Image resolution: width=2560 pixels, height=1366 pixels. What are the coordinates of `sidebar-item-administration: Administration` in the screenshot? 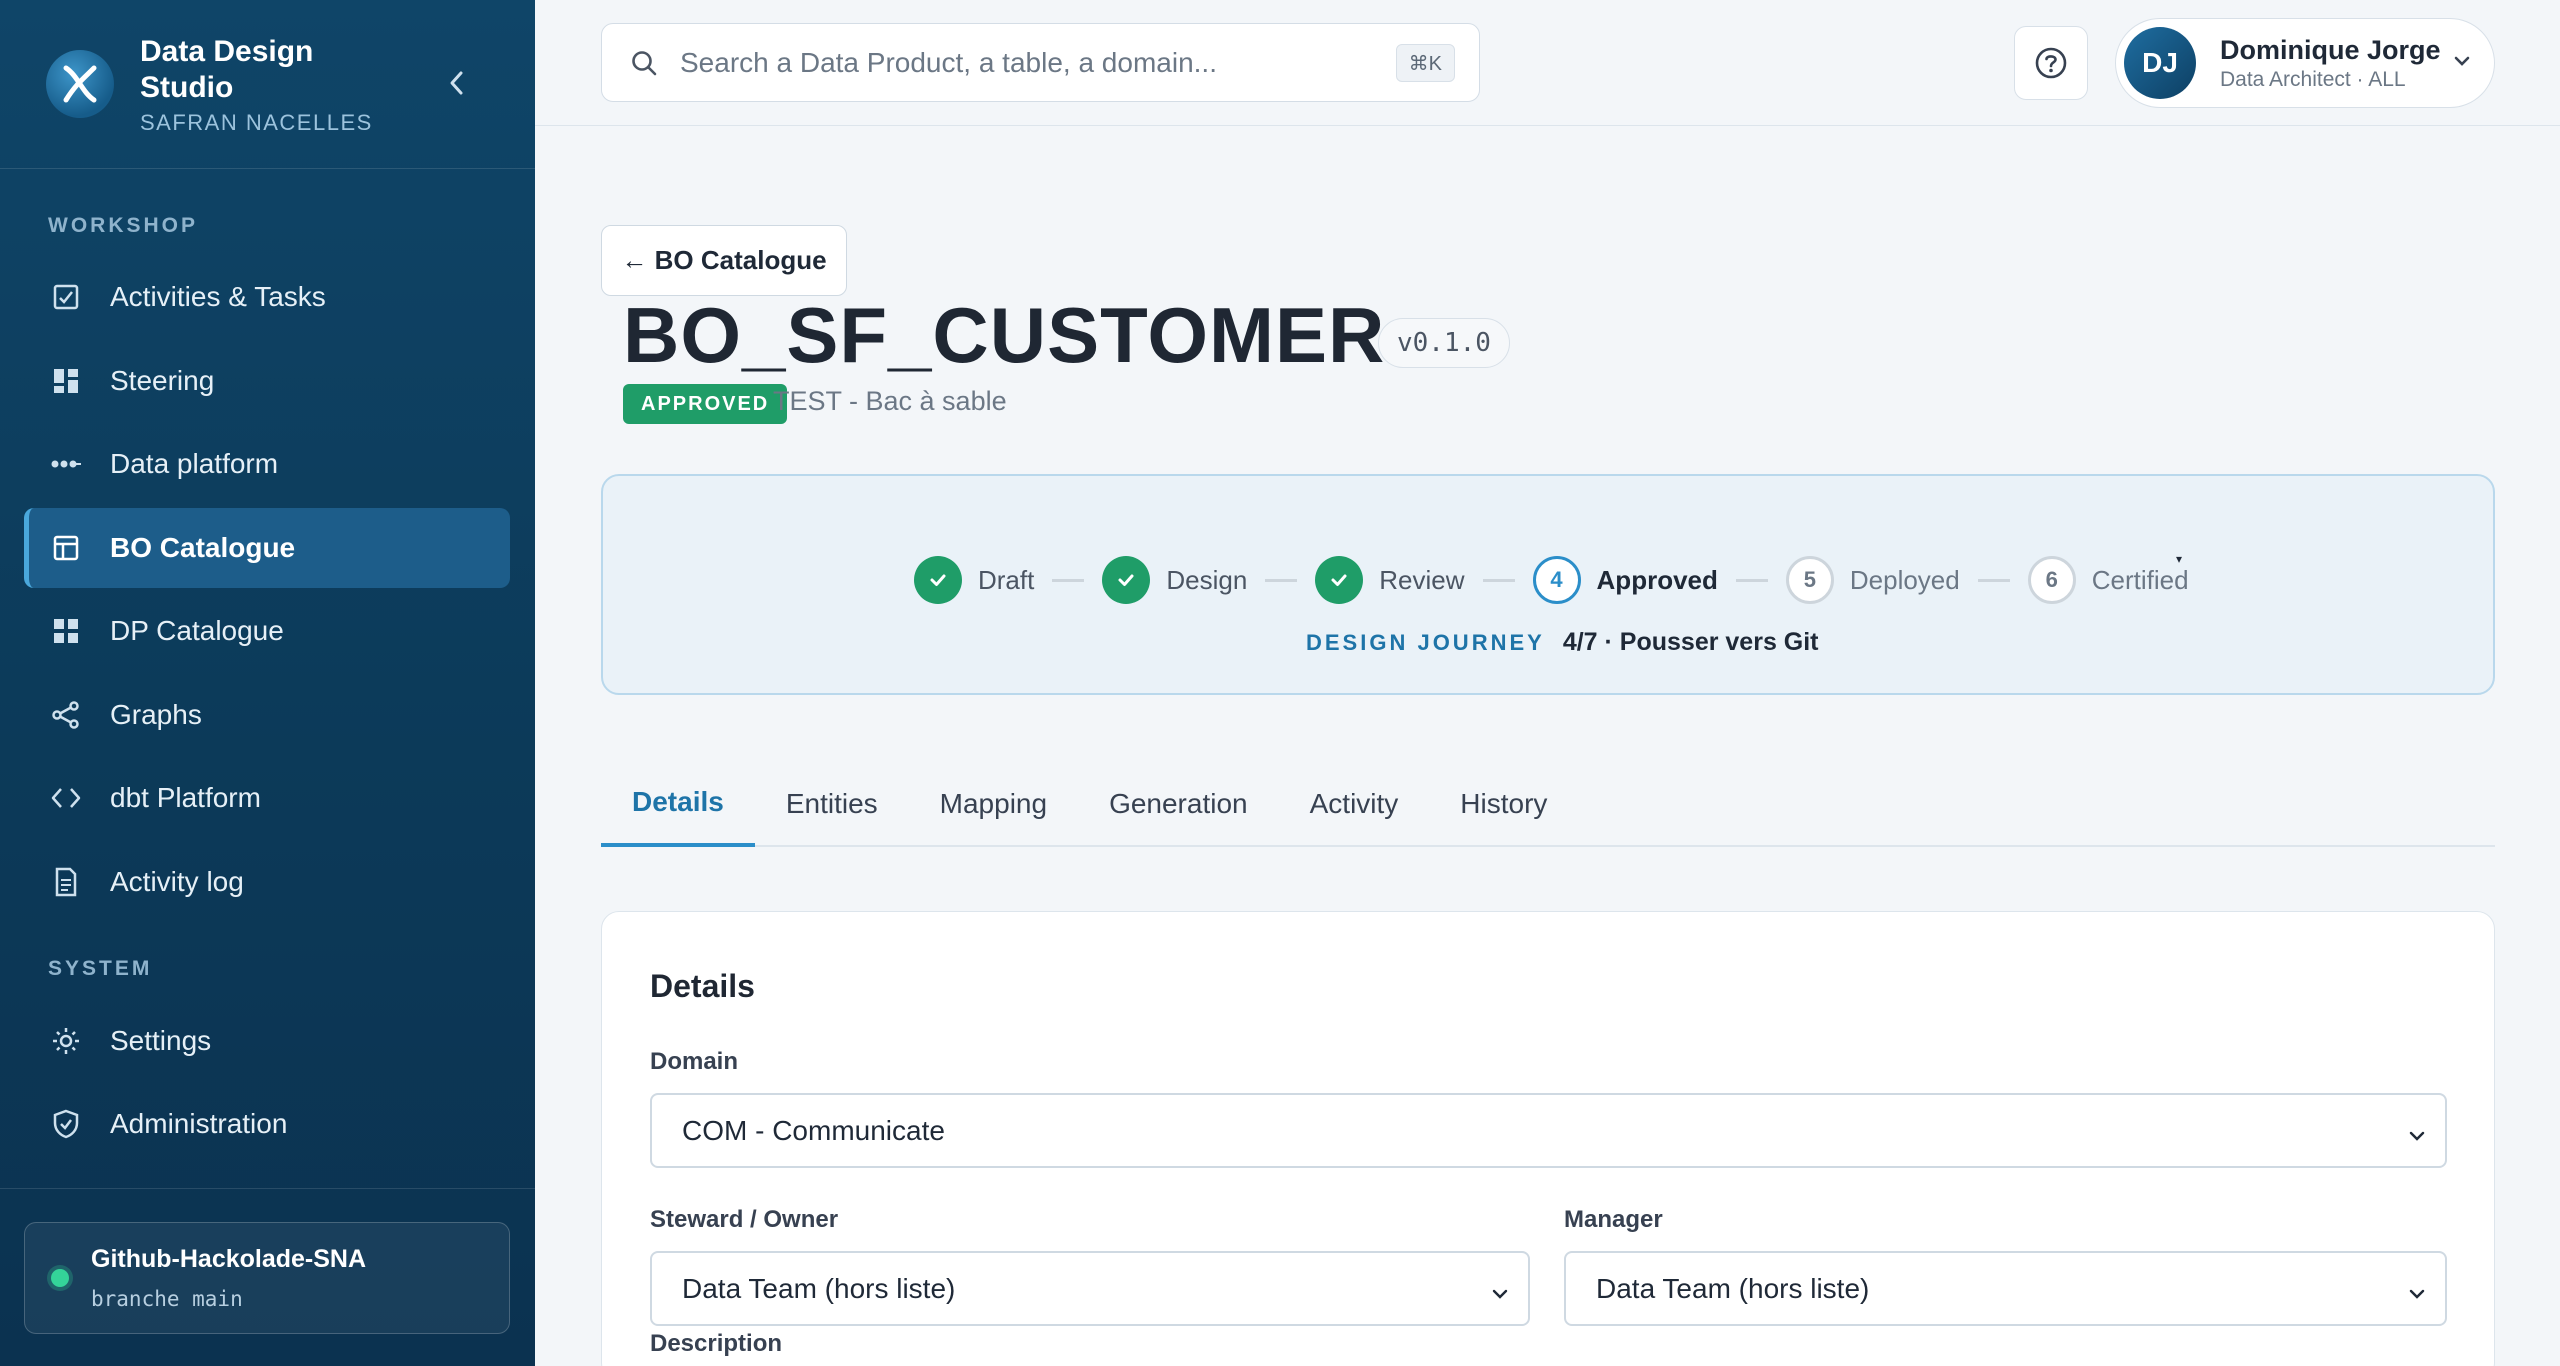 It's located at (267, 1124).